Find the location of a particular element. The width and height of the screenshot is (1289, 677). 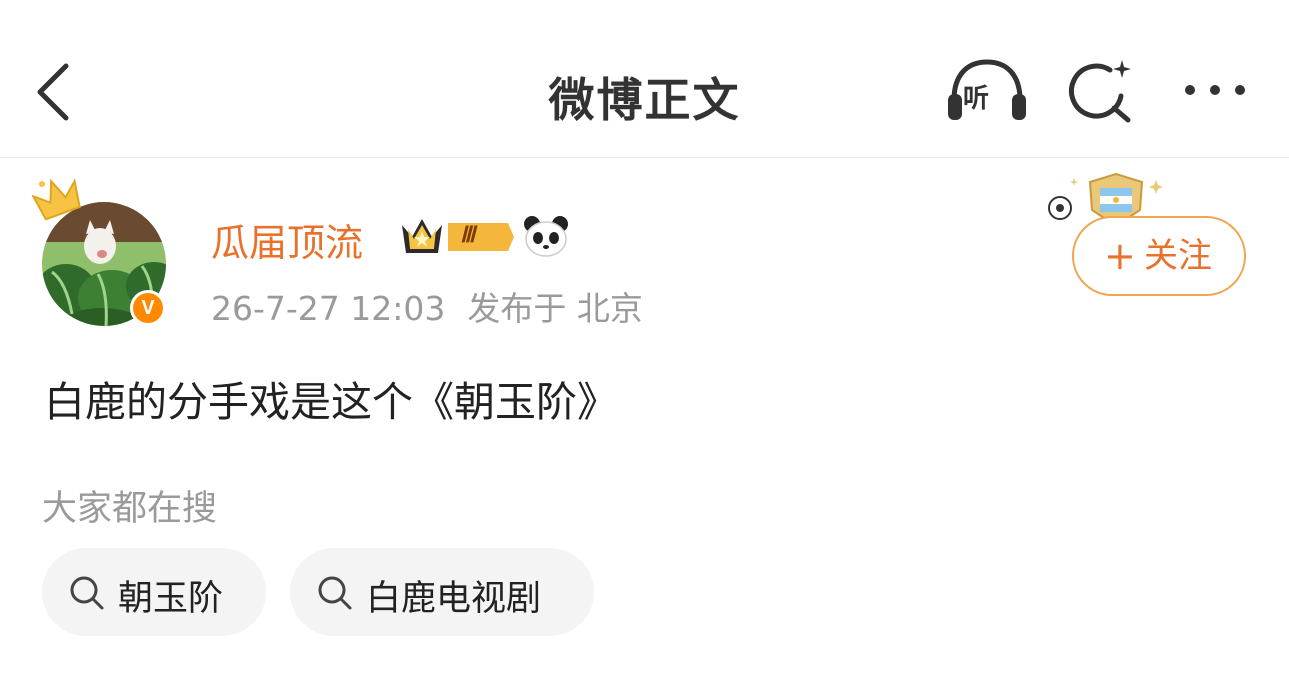

search-button is located at coordinates (1101, 91).